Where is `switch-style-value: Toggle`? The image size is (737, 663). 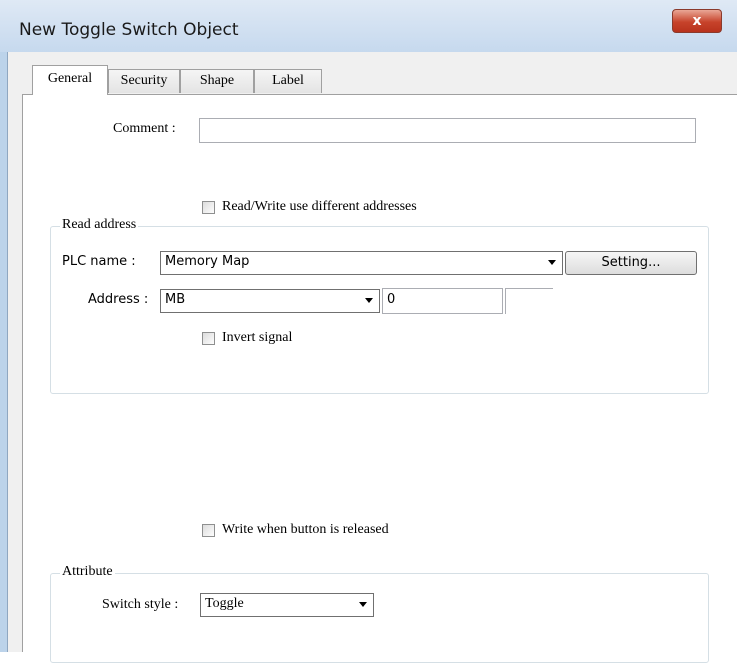
switch-style-value: Toggle is located at coordinates (224, 603).